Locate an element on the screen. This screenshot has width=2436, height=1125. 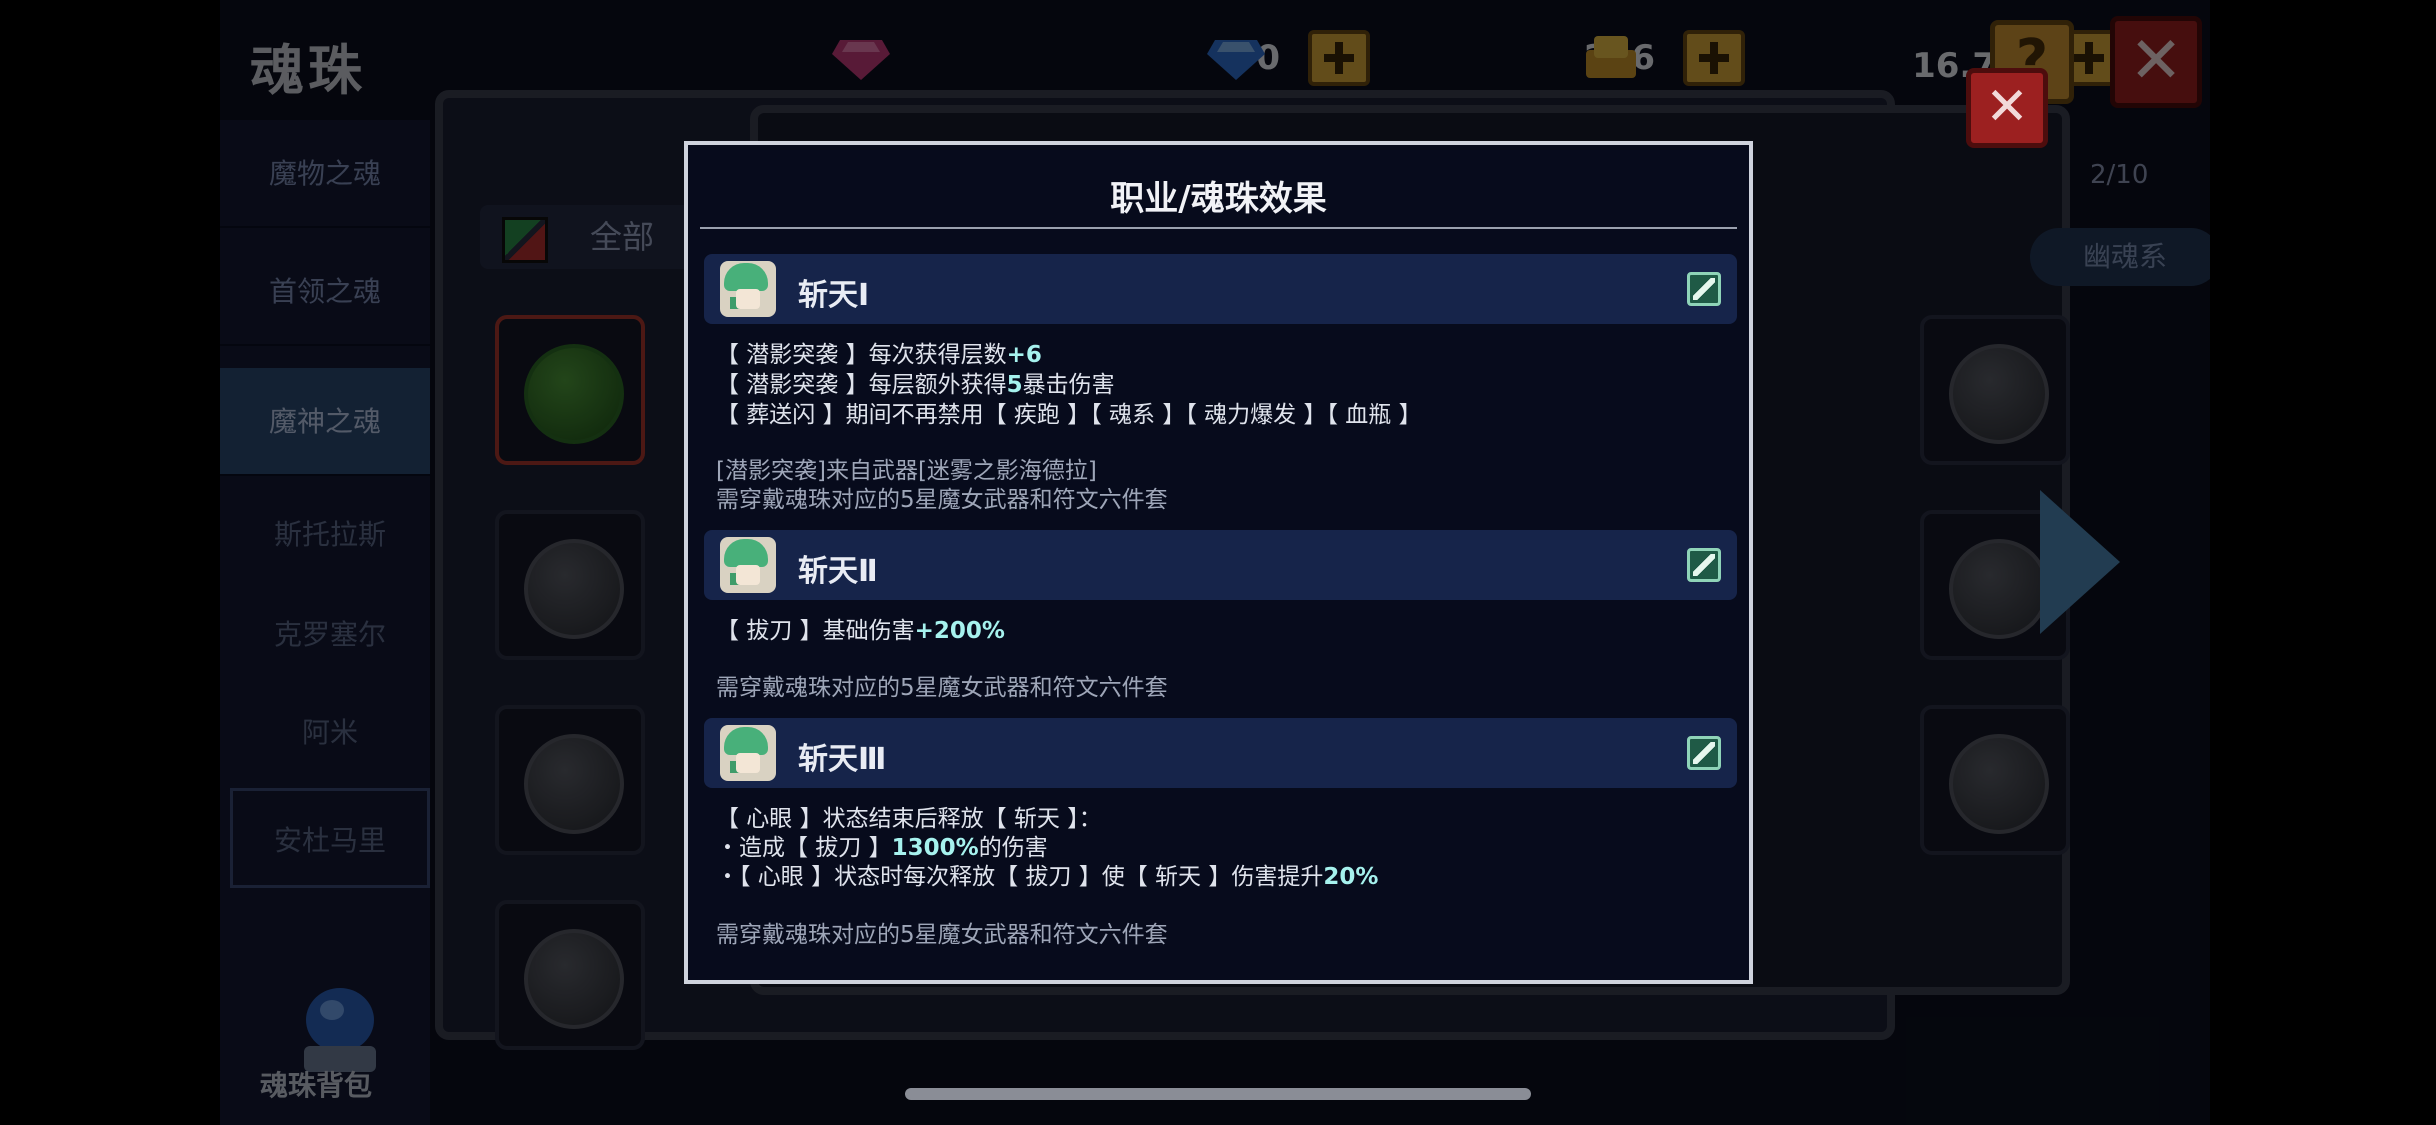
page-title: 魂珠 is located at coordinates (308, 70).